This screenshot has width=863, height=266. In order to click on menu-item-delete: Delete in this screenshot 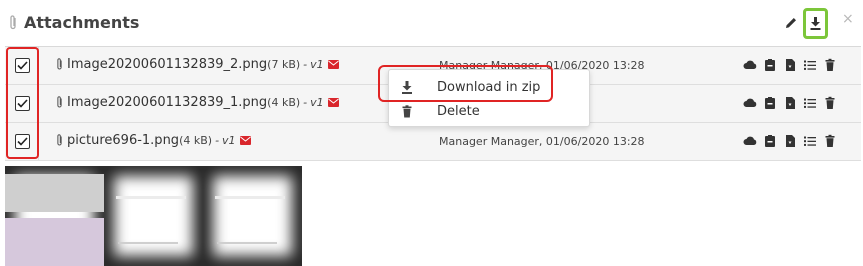, I will do `click(489, 112)`.